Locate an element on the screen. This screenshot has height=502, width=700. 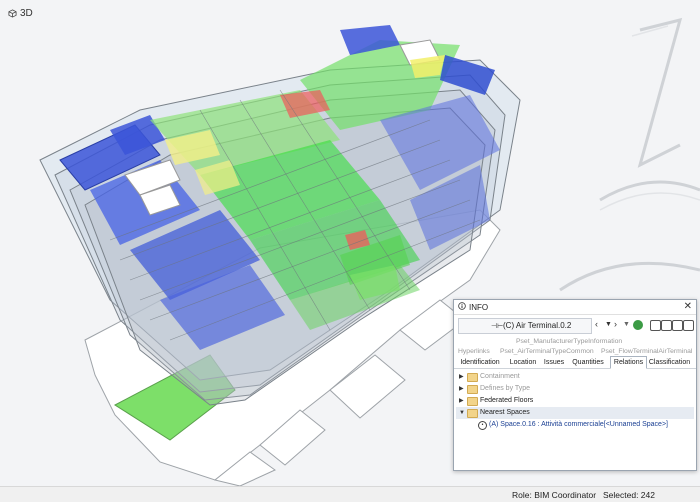
tab-pset-airterminal: Pset_AirTerminalTypeCommon is located at coordinates (547, 351).